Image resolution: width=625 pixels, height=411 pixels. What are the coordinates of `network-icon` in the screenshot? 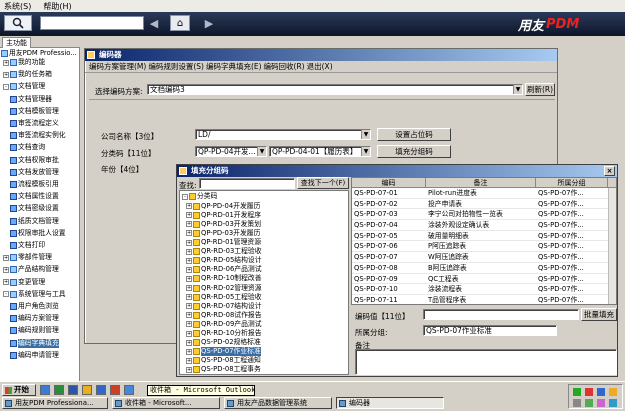 It's located at (577, 392).